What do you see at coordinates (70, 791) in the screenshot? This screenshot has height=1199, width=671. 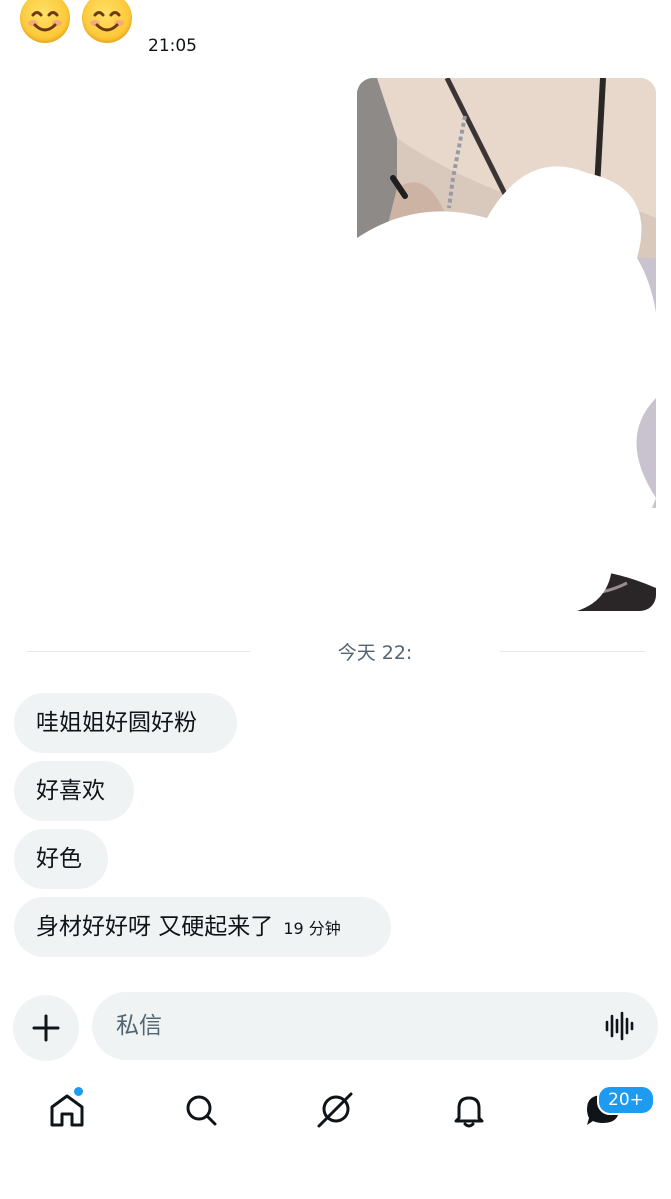 I see `message-text: 好喜欢` at bounding box center [70, 791].